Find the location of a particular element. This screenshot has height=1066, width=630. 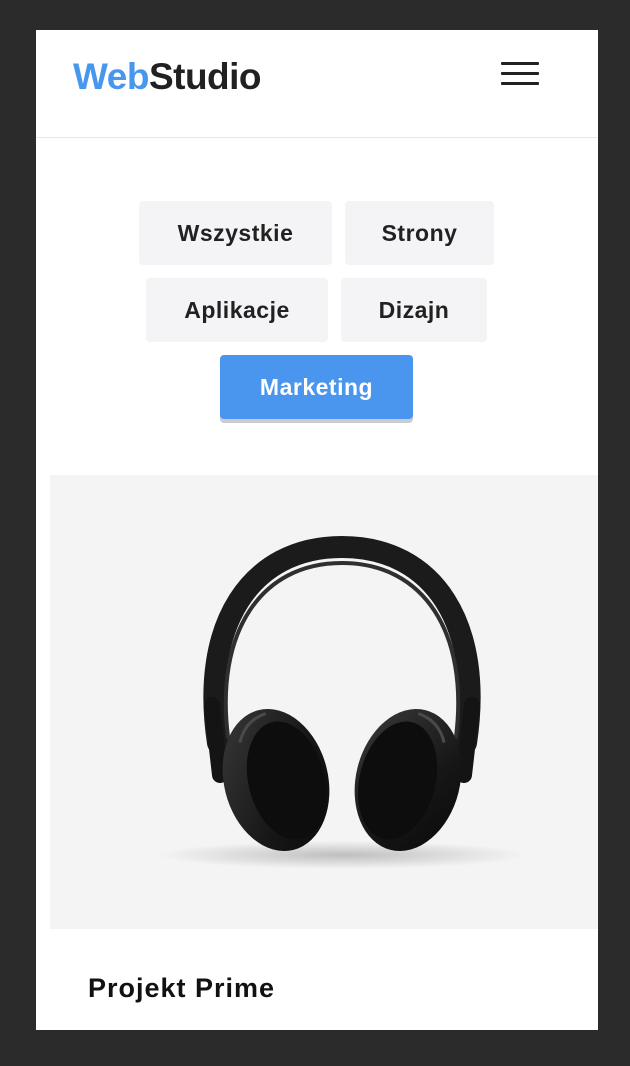

logo: WebStudio is located at coordinates (167, 77).